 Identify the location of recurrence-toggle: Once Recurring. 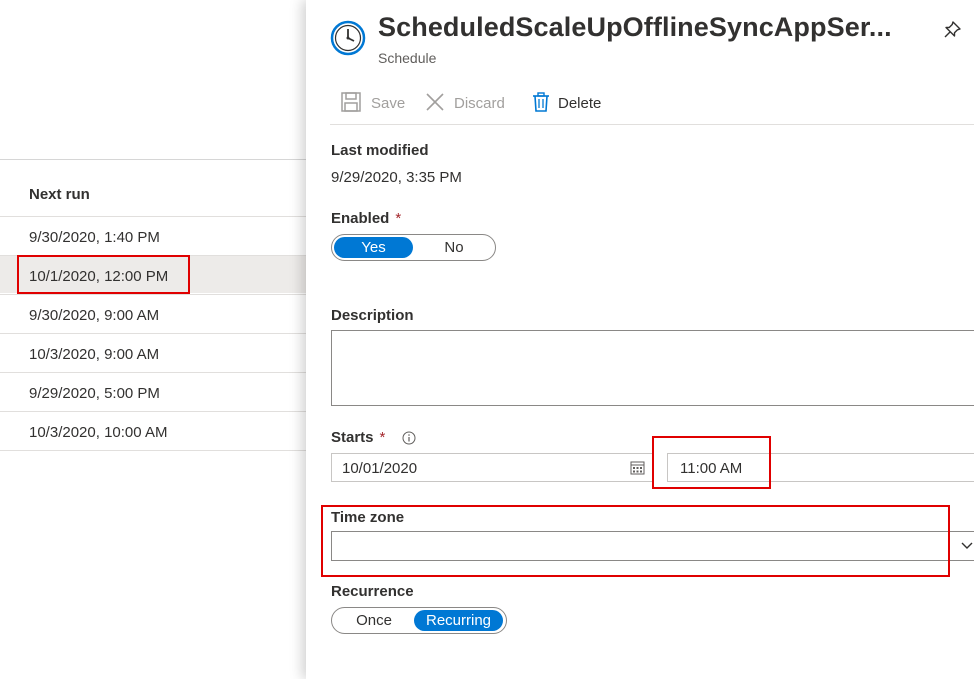
(419, 620).